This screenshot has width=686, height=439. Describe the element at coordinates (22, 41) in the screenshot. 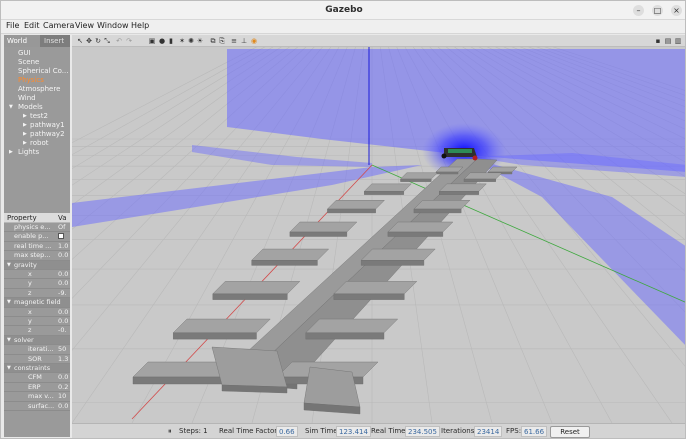

I see `tab-world: World` at that location.